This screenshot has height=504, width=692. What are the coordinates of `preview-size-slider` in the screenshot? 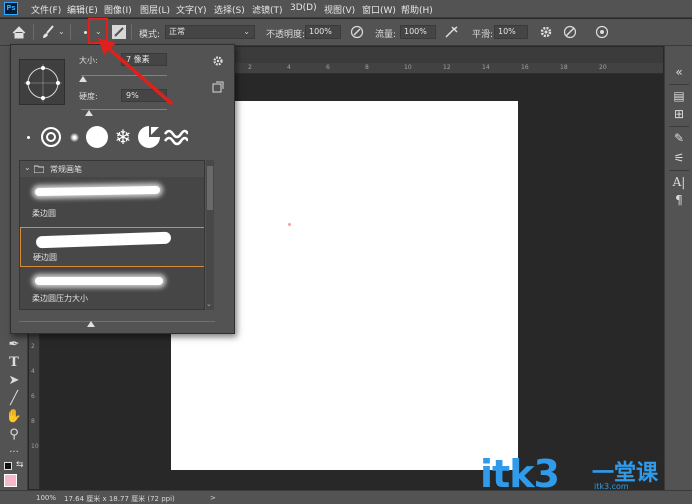 It's located at (117, 321).